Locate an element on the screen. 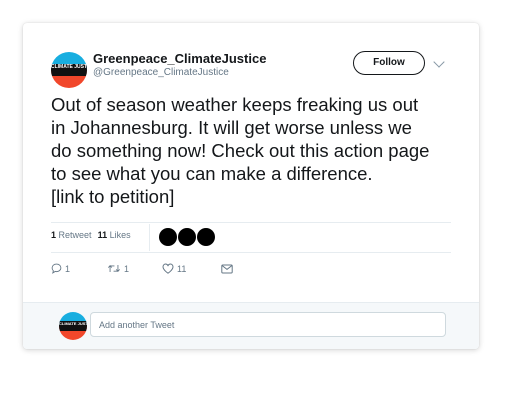 This screenshot has height=405, width=505. chevron-down-icon is located at coordinates (439, 62).